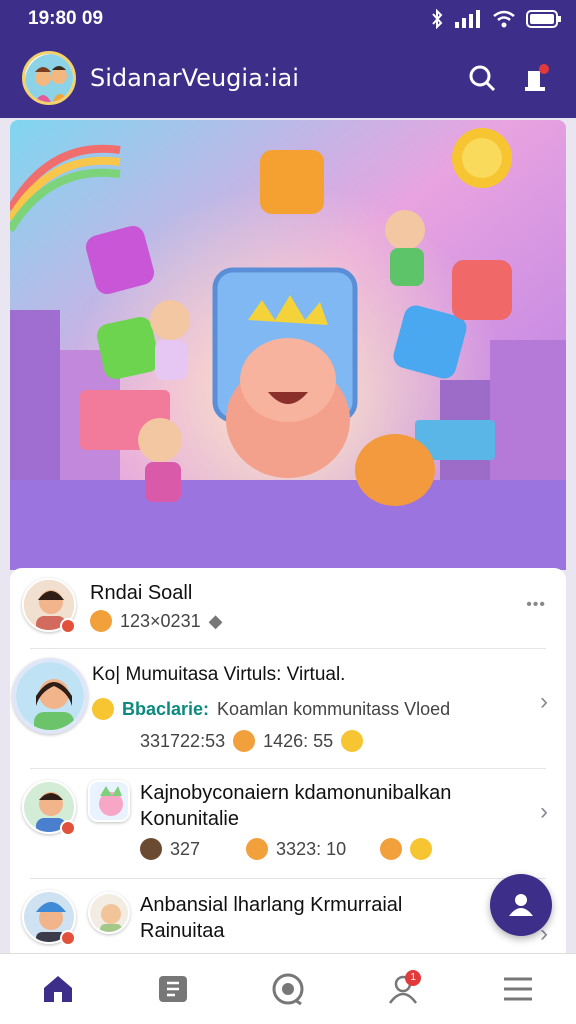 The image size is (576, 1024). I want to click on item-name: Anbansial lharlang Krmurraial, so click(271, 905).